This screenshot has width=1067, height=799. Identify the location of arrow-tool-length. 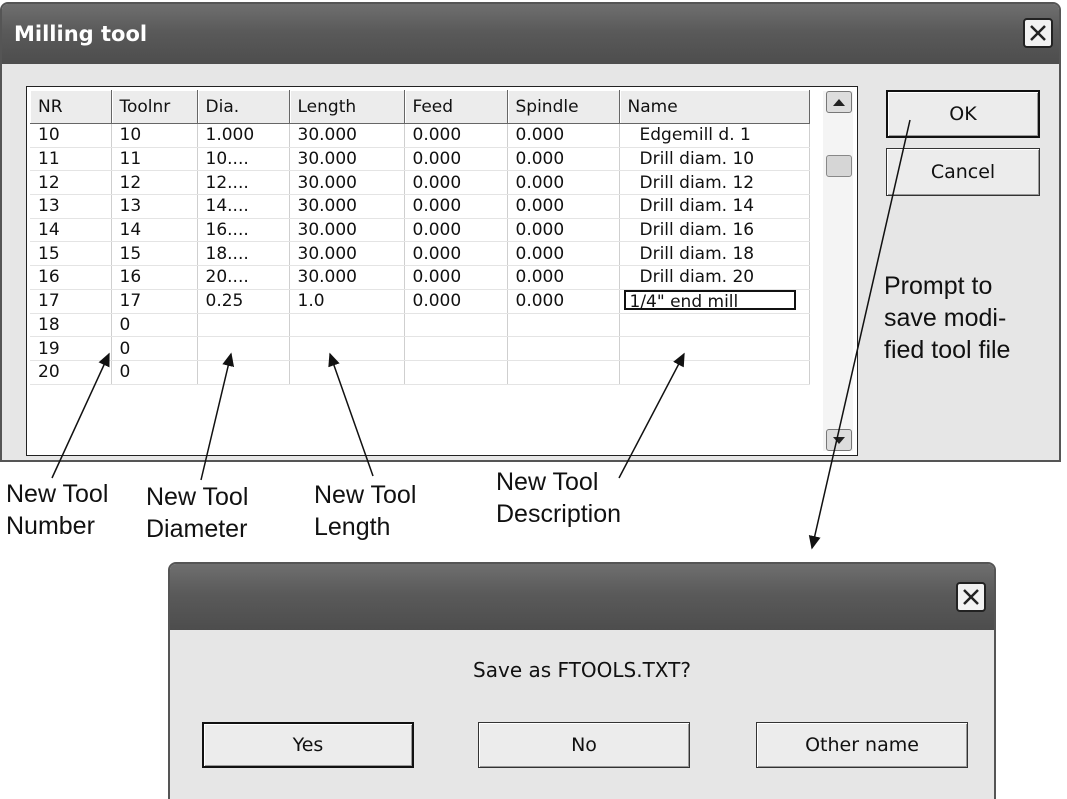
(351, 414).